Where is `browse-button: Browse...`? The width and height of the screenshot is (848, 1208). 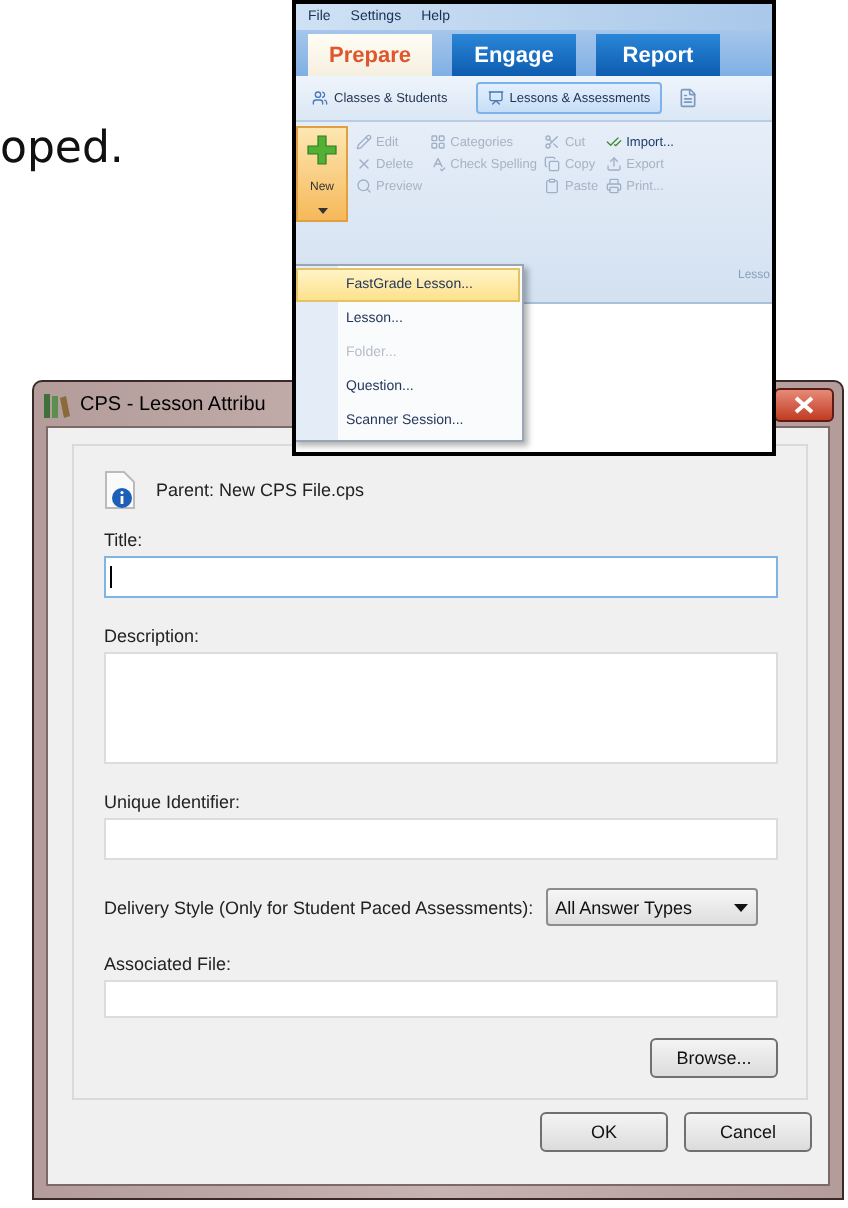 browse-button: Browse... is located at coordinates (714, 1058).